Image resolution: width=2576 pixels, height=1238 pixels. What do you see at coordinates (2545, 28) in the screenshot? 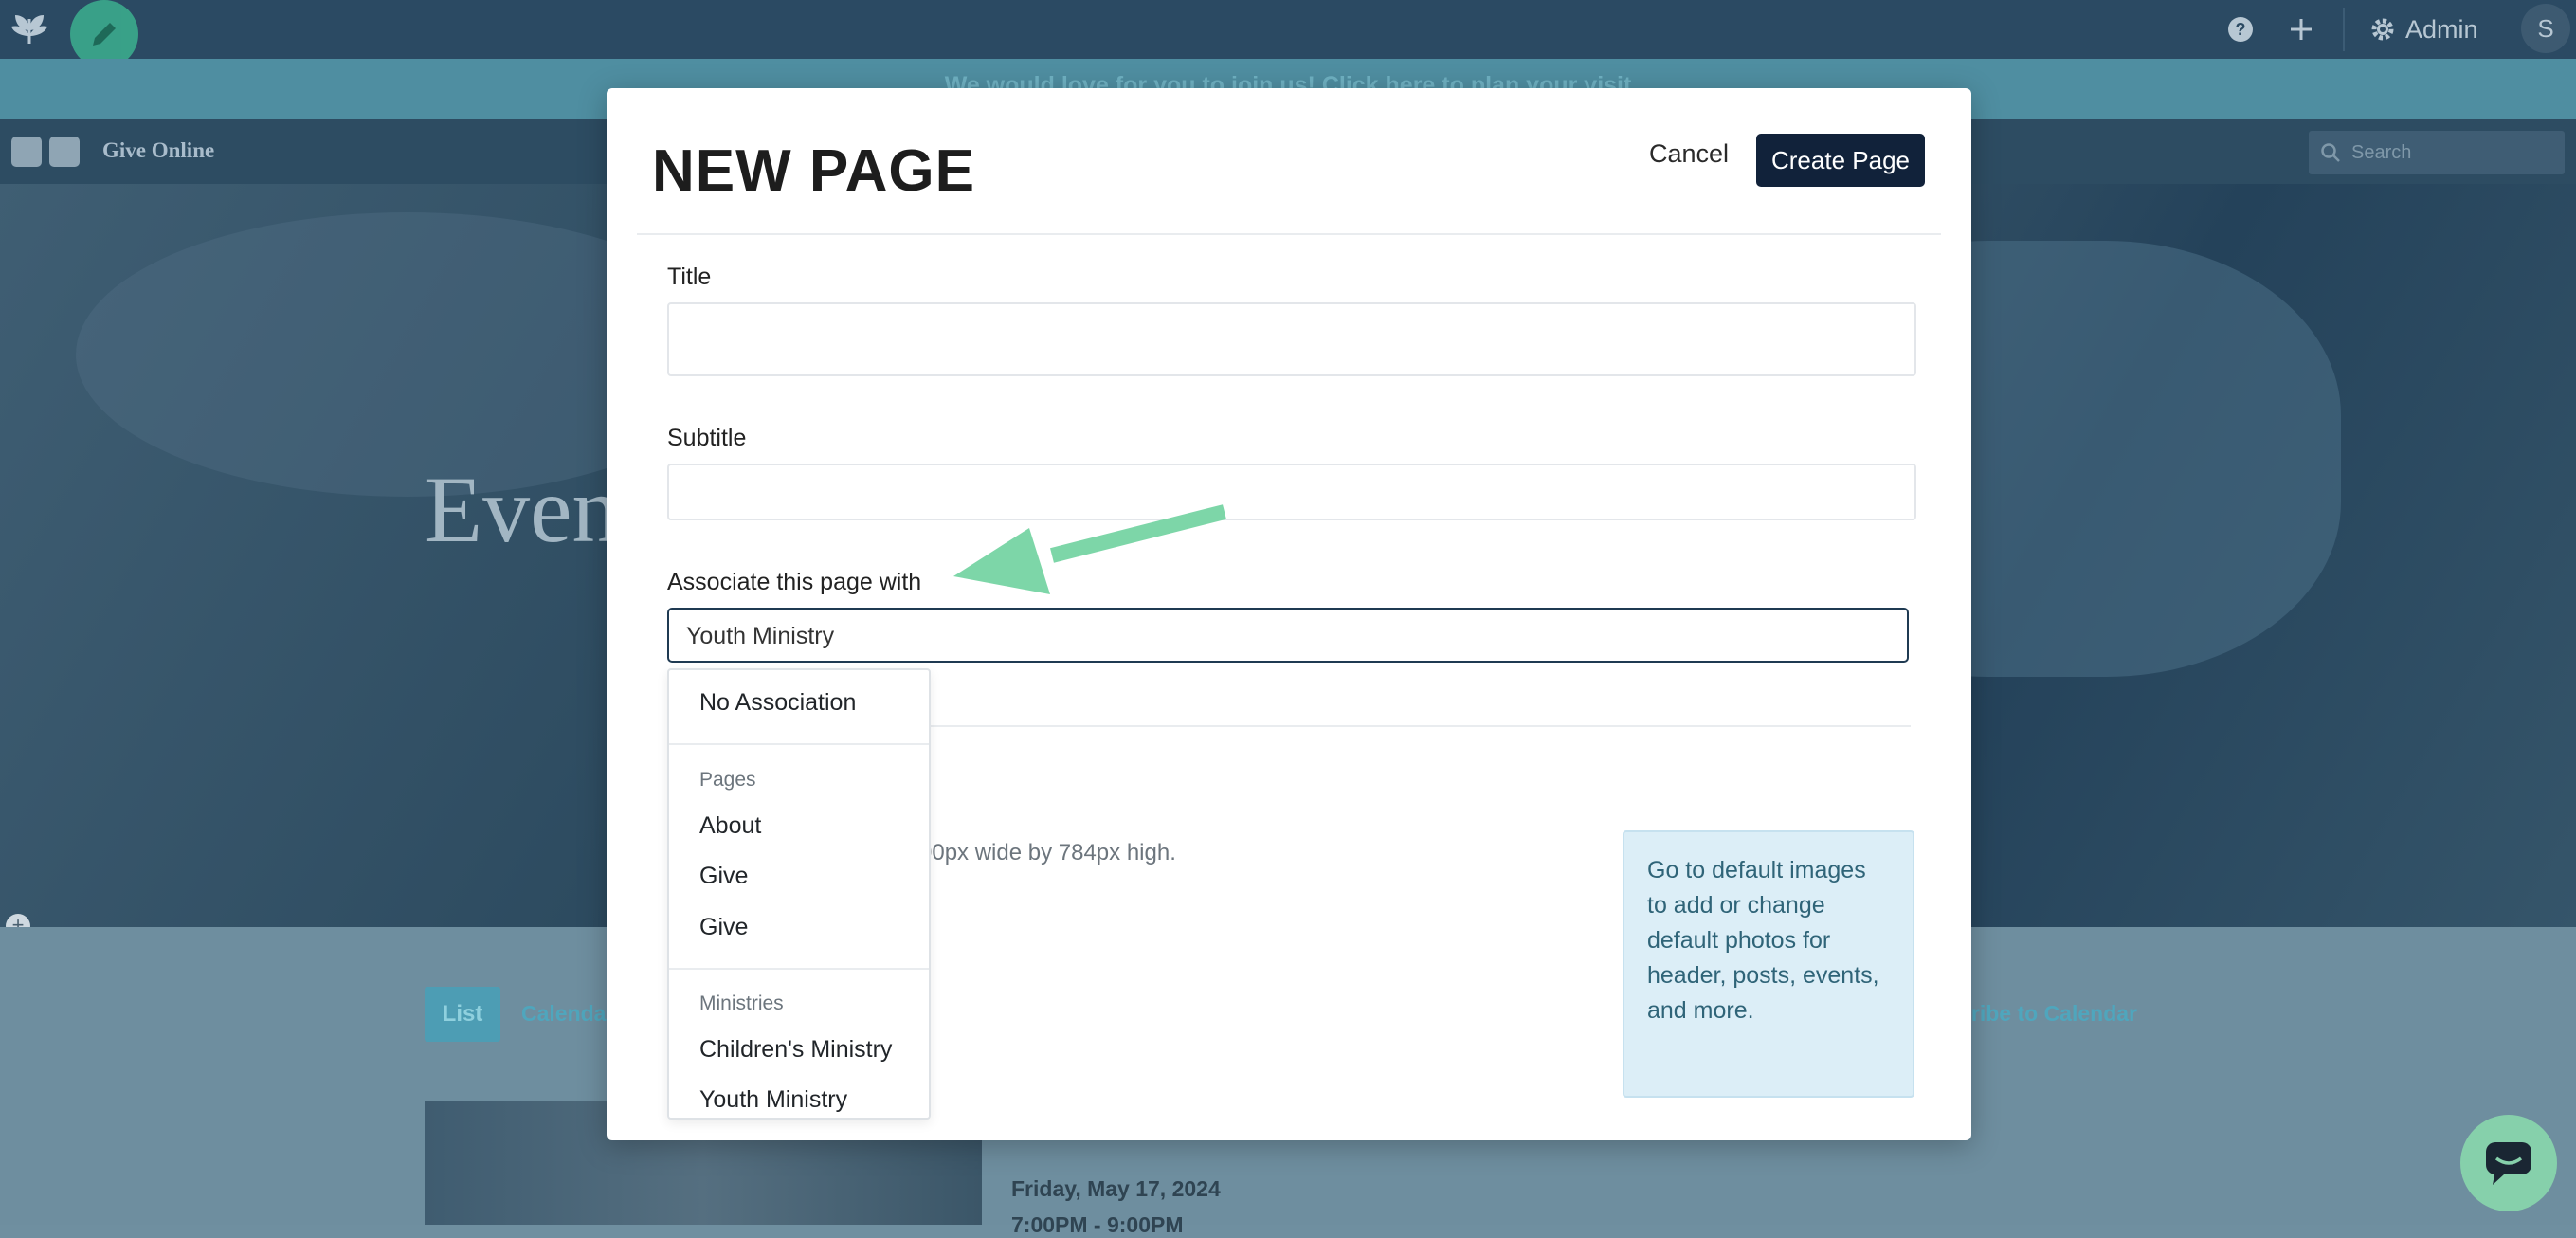
I see `avatar: S` at bounding box center [2545, 28].